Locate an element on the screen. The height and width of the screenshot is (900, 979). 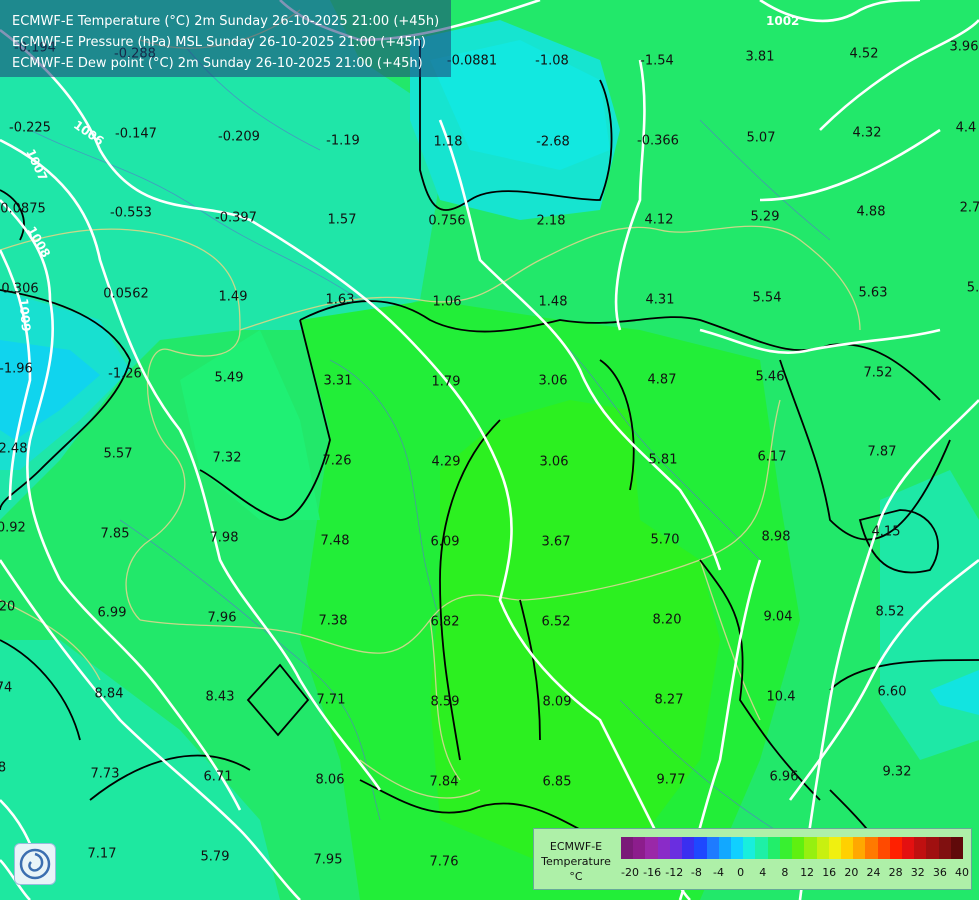
dew-point-value: 6.82 is located at coordinates (445, 622).